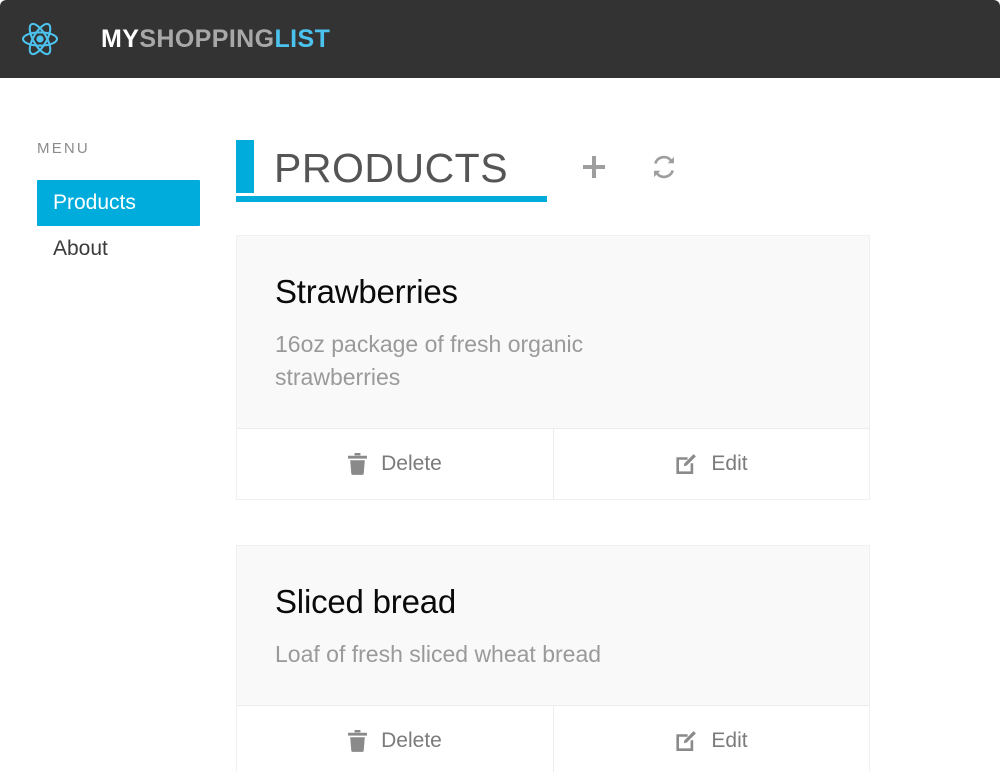  I want to click on brand-title: MYSHOPPINGLIST, so click(216, 38).